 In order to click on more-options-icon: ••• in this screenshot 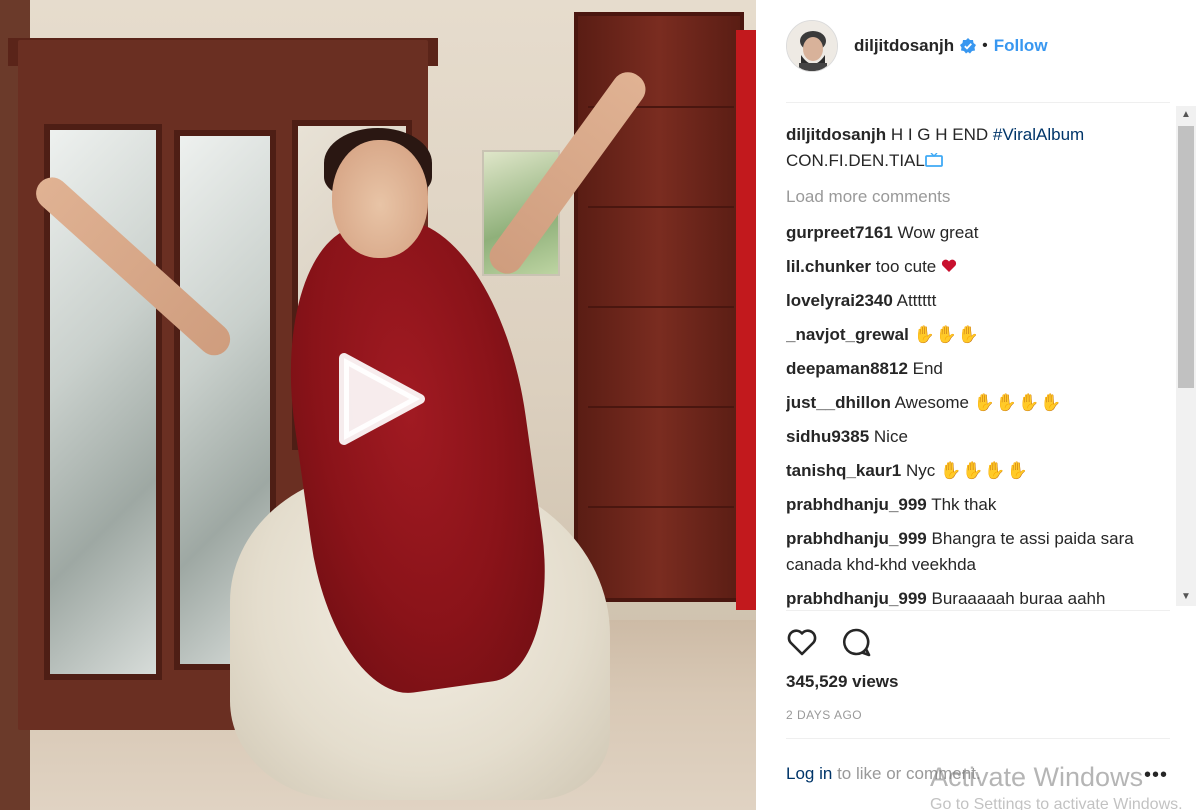, I will do `click(1156, 775)`.